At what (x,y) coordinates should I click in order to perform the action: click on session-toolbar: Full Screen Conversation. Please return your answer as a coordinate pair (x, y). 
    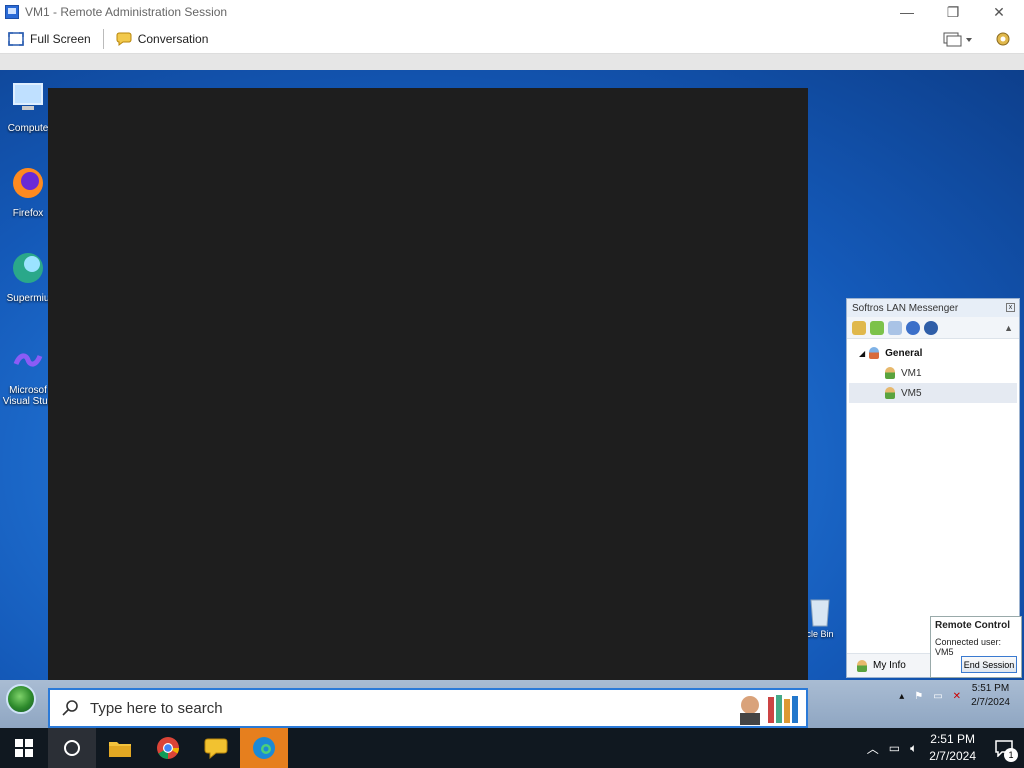
    Looking at the image, I should click on (512, 39).